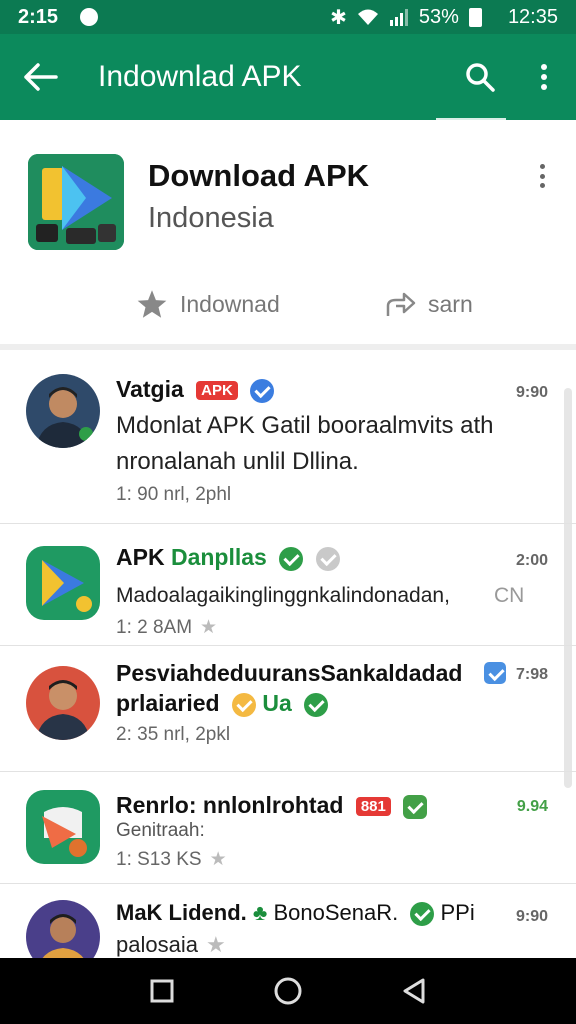  Describe the element at coordinates (174, 494) in the screenshot. I see `message-meta: 1: 90 nrl, 2phl` at that location.